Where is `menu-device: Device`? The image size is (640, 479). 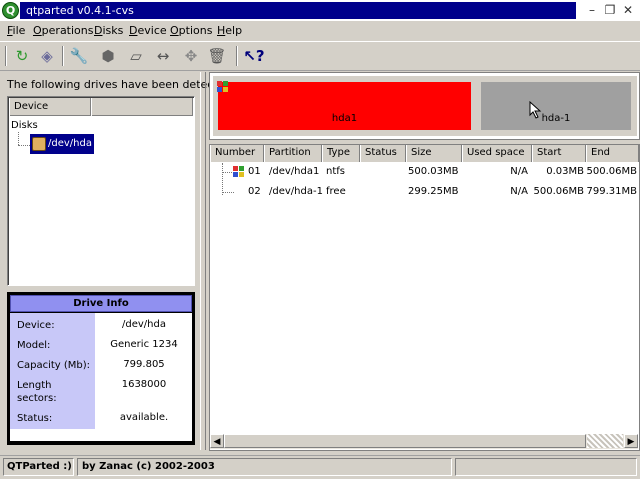
menu-device: Device is located at coordinates (148, 31).